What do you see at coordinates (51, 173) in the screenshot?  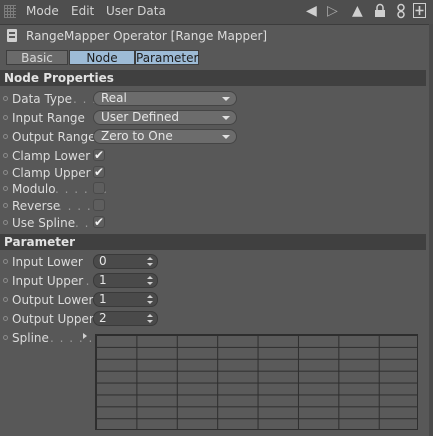 I see `clamp-upper-label: Clamp Upper` at bounding box center [51, 173].